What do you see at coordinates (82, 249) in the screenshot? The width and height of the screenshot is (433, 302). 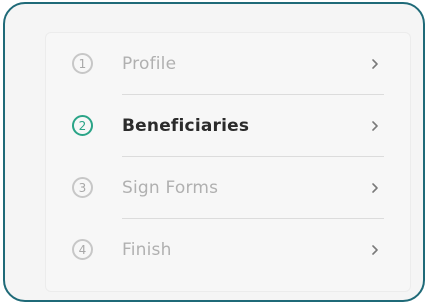 I see `step-number-badge: 4` at bounding box center [82, 249].